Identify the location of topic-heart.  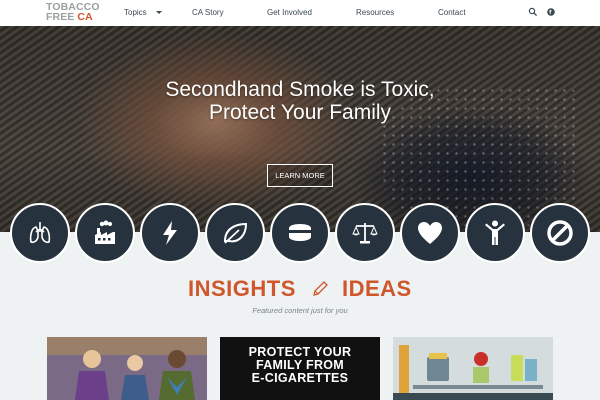
(430, 233).